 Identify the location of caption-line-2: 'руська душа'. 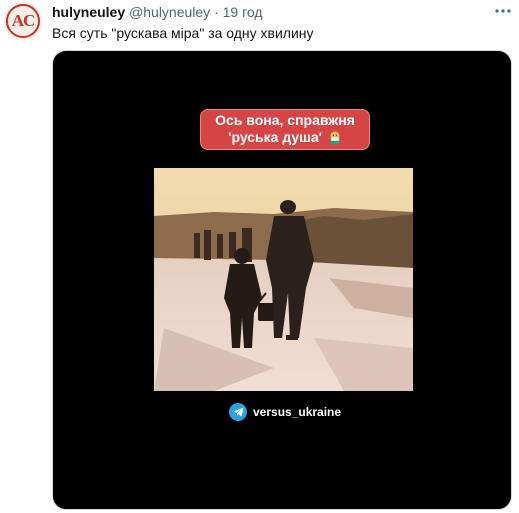
(285, 137).